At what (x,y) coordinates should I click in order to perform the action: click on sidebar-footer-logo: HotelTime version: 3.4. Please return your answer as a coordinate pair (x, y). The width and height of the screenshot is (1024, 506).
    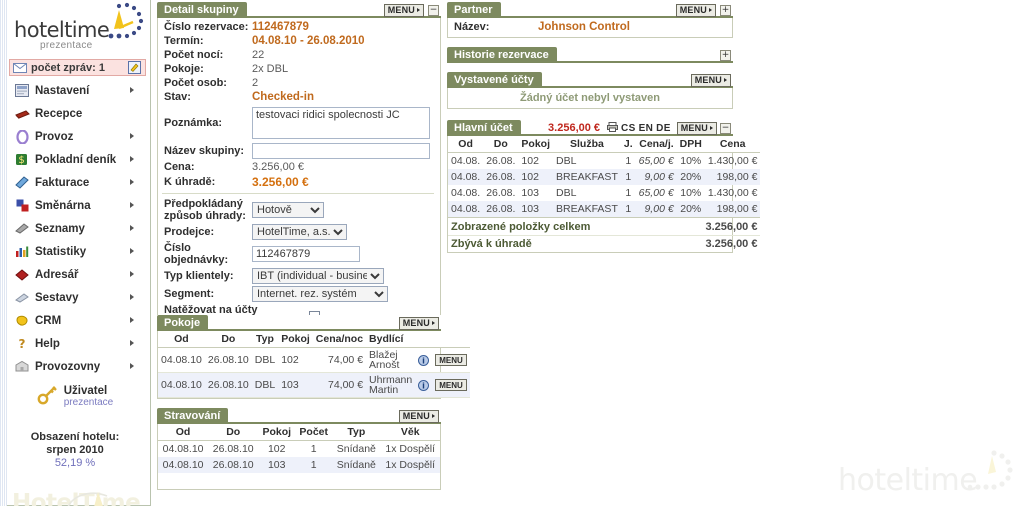
    Looking at the image, I should click on (75, 498).